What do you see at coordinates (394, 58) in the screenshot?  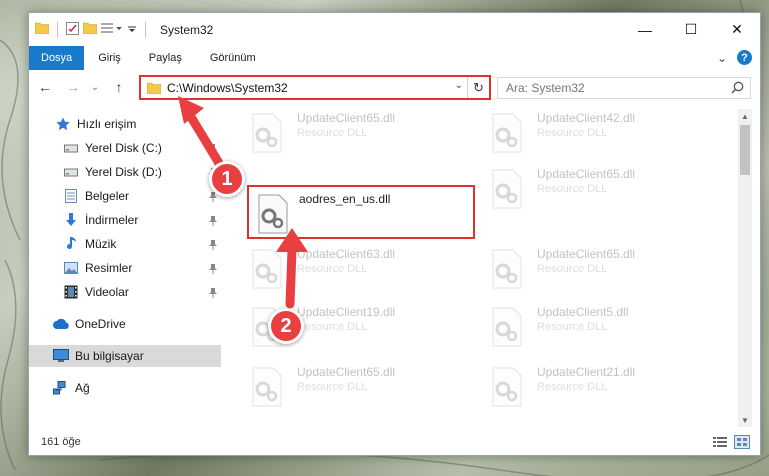 I see `ribbon-tabs: Dosya Giriş Paylaş Görünüm ⌄ ?` at bounding box center [394, 58].